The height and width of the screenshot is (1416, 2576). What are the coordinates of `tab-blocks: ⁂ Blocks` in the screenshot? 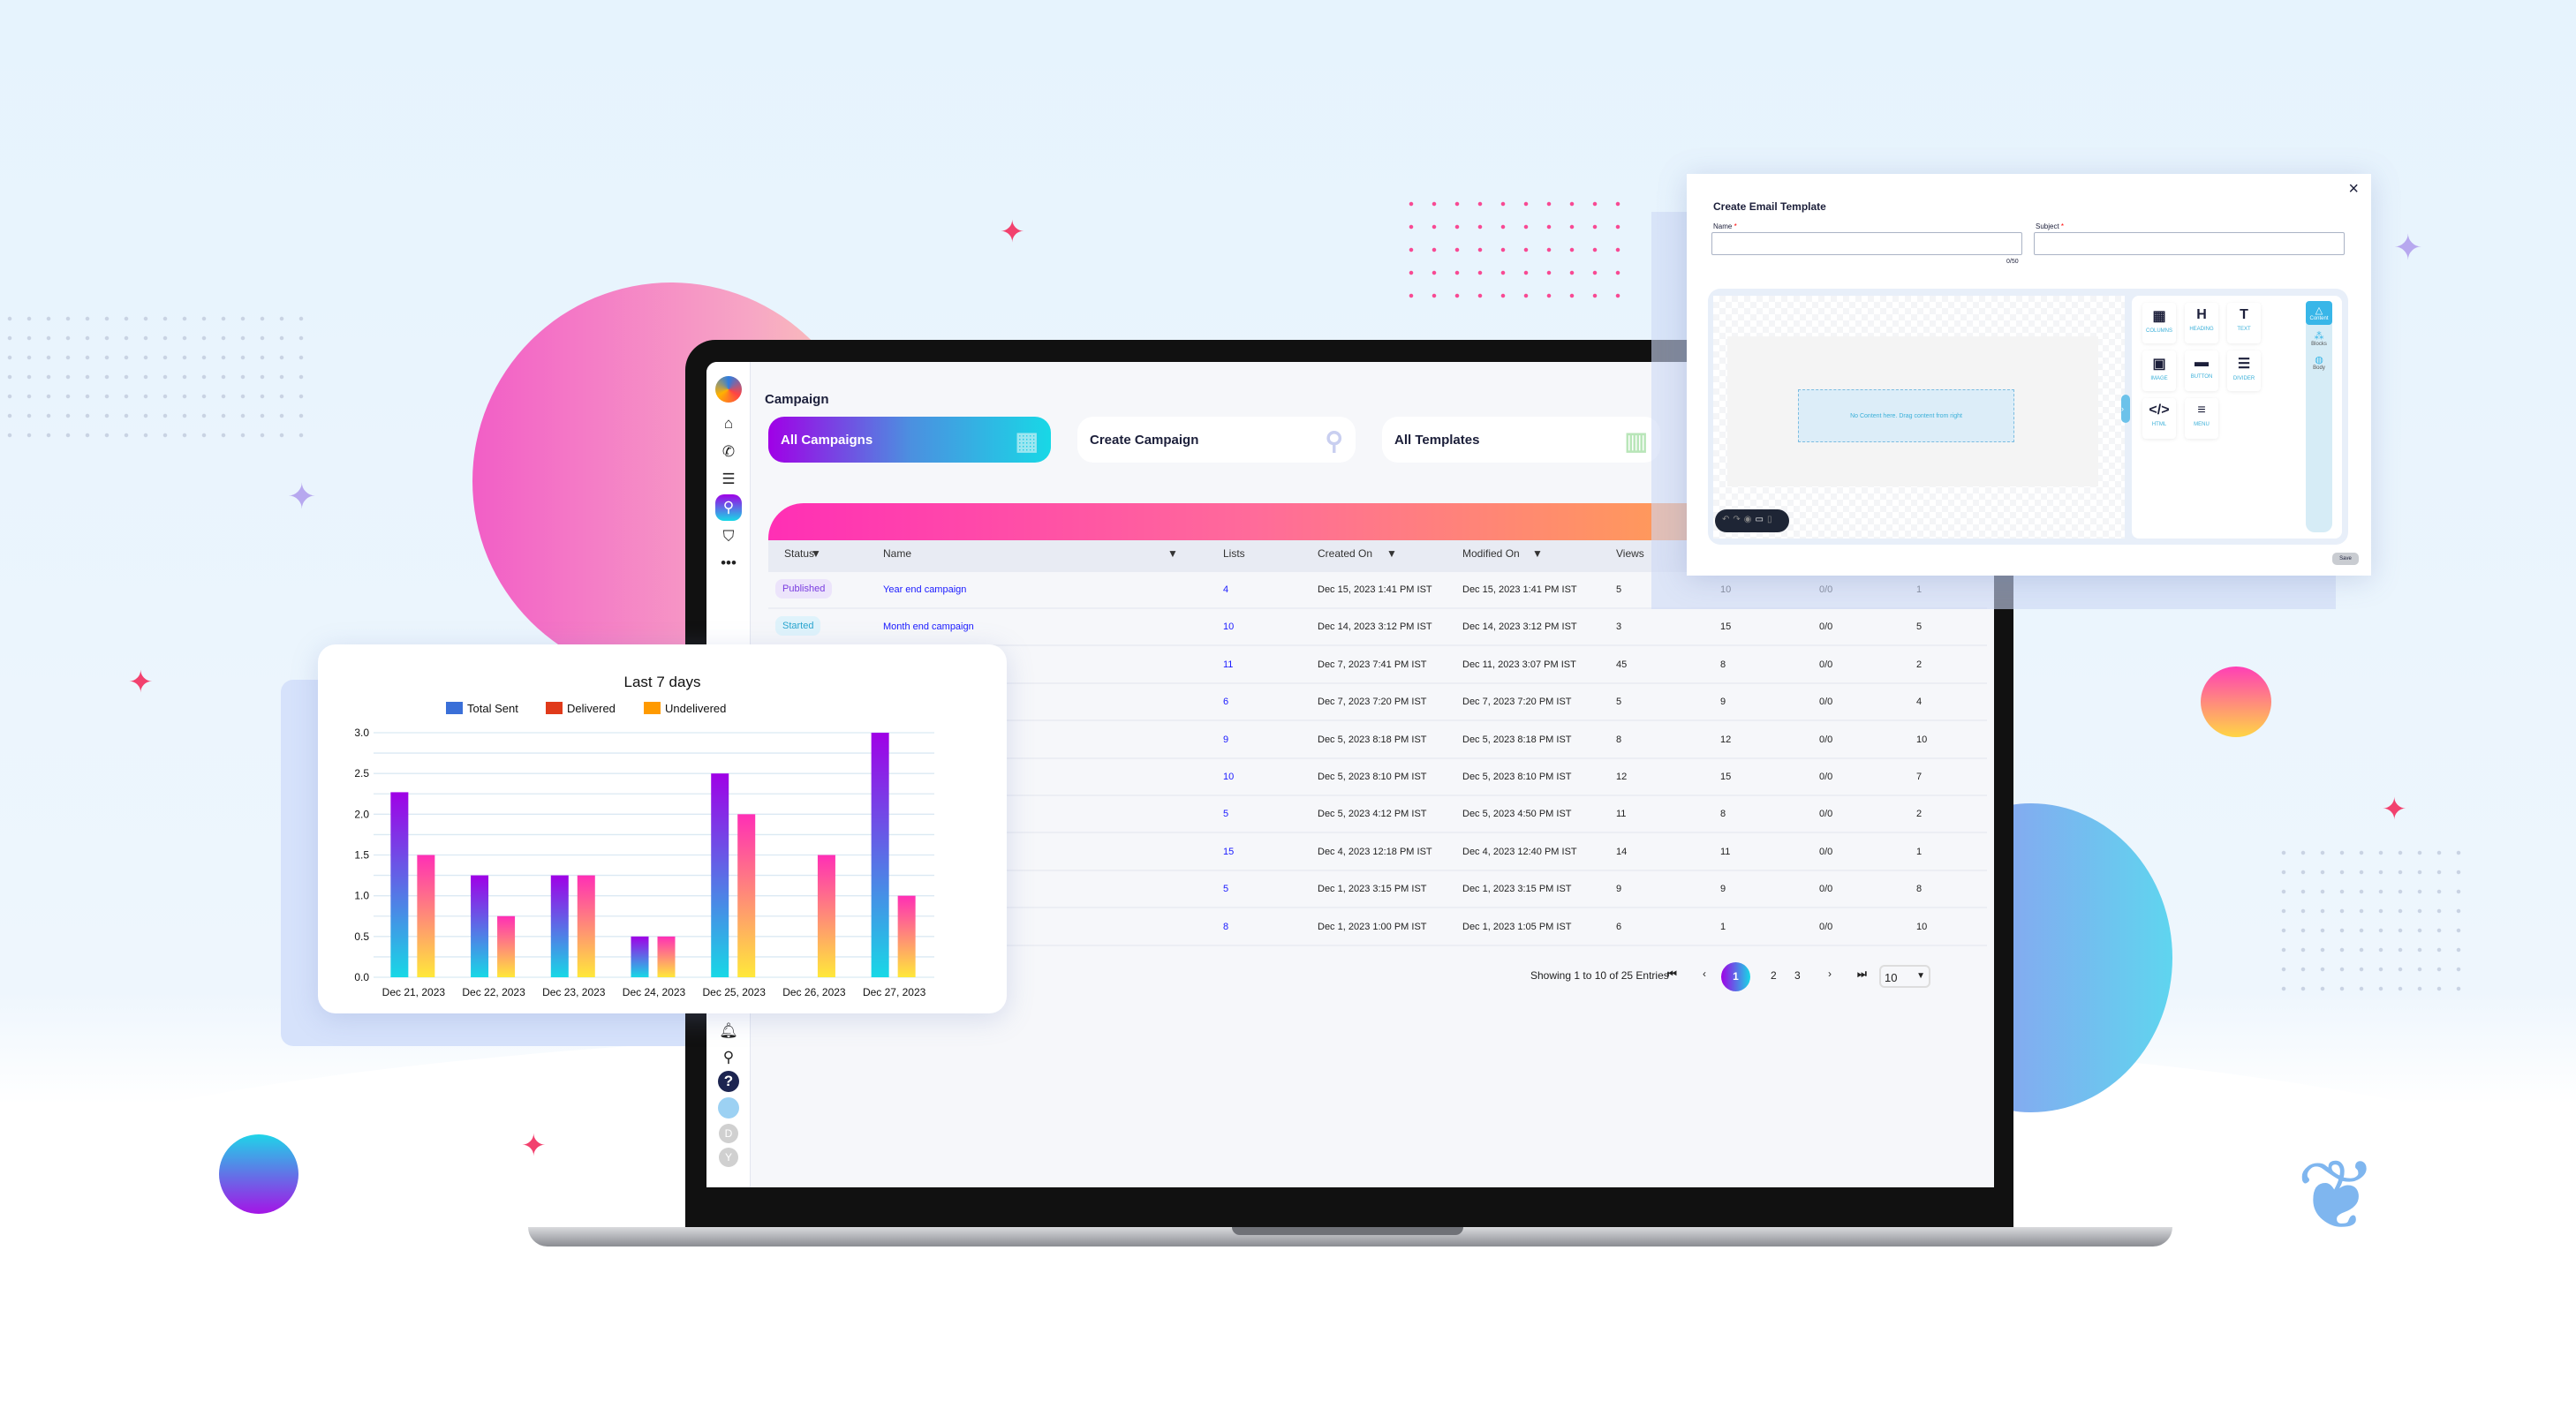 It's located at (2319, 338).